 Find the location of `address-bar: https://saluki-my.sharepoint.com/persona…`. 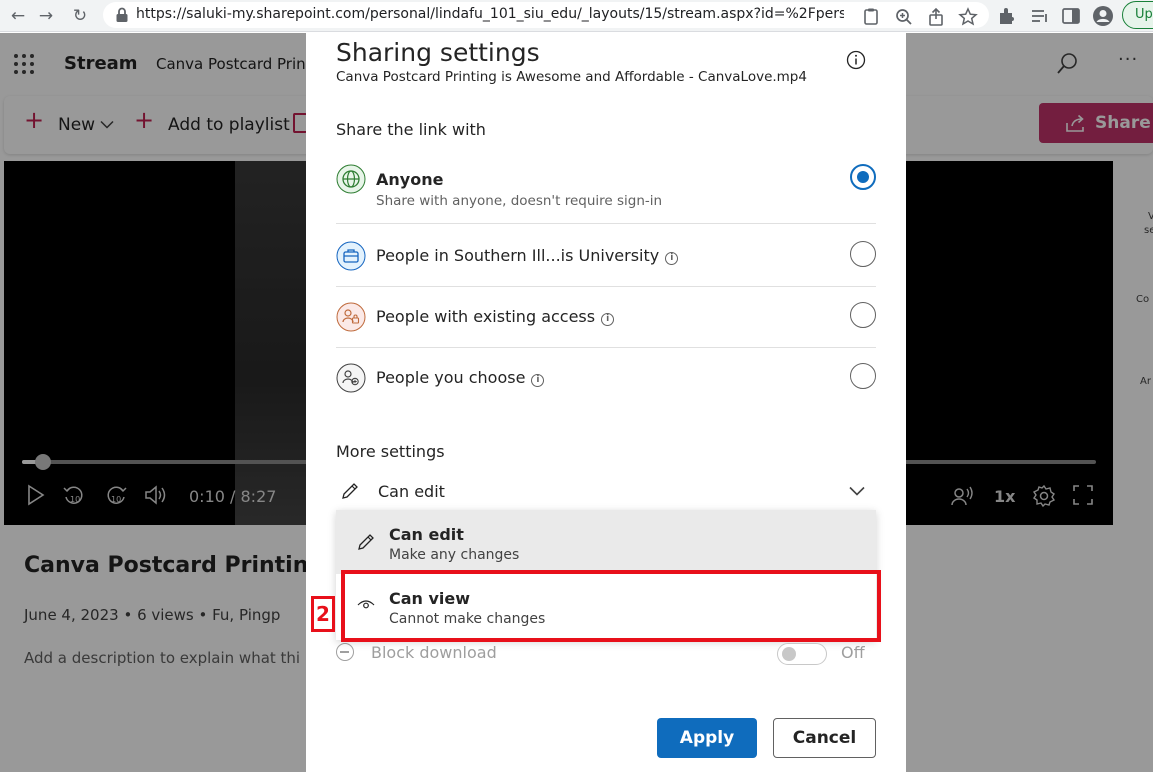

address-bar: https://saluki-my.sharepoint.com/persona… is located at coordinates (546, 15).